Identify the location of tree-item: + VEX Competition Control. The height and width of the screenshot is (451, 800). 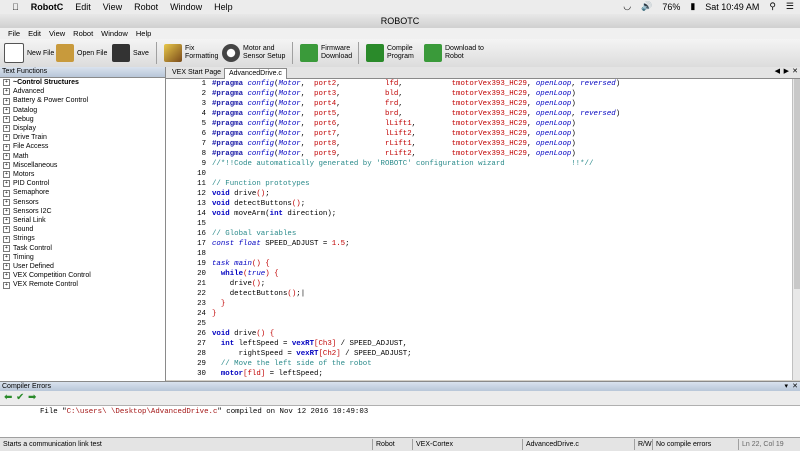
(82, 275).